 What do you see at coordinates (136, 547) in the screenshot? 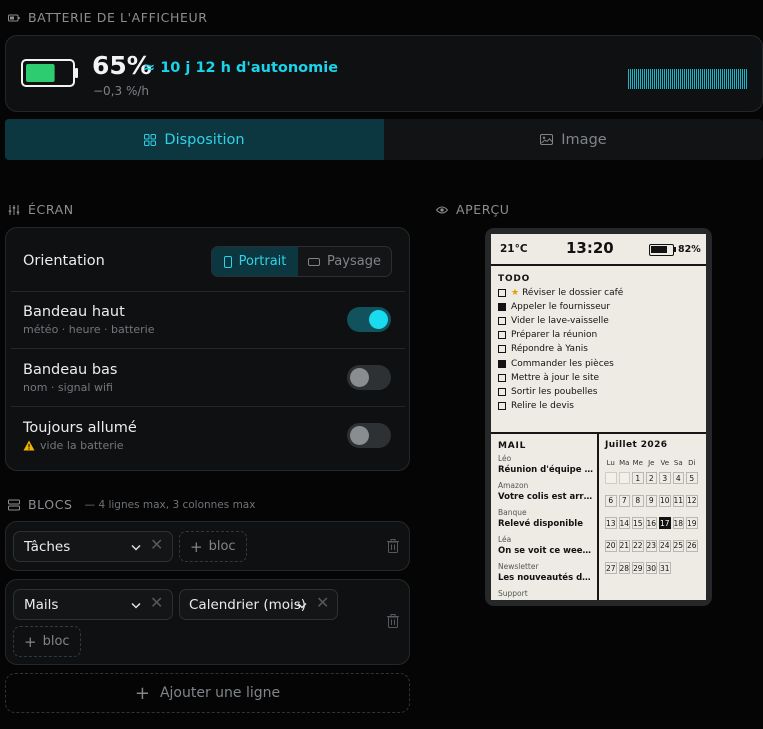
I see `chevron-down-icon` at bounding box center [136, 547].